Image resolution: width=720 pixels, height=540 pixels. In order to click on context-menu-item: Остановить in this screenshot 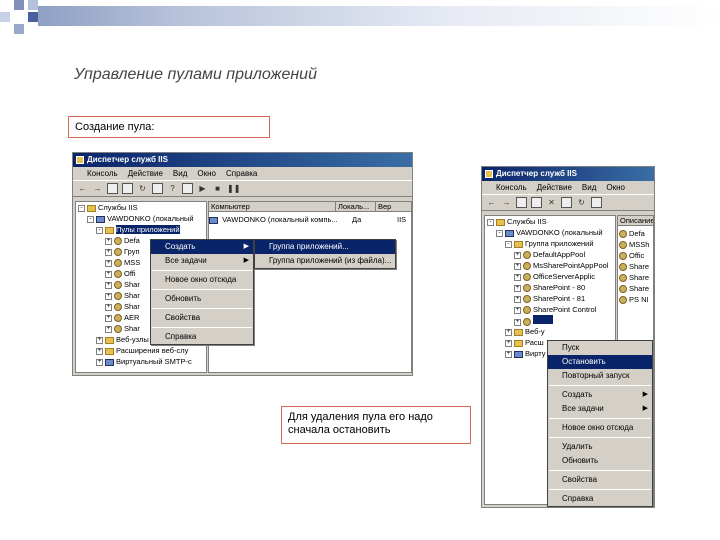, I will do `click(600, 362)`.